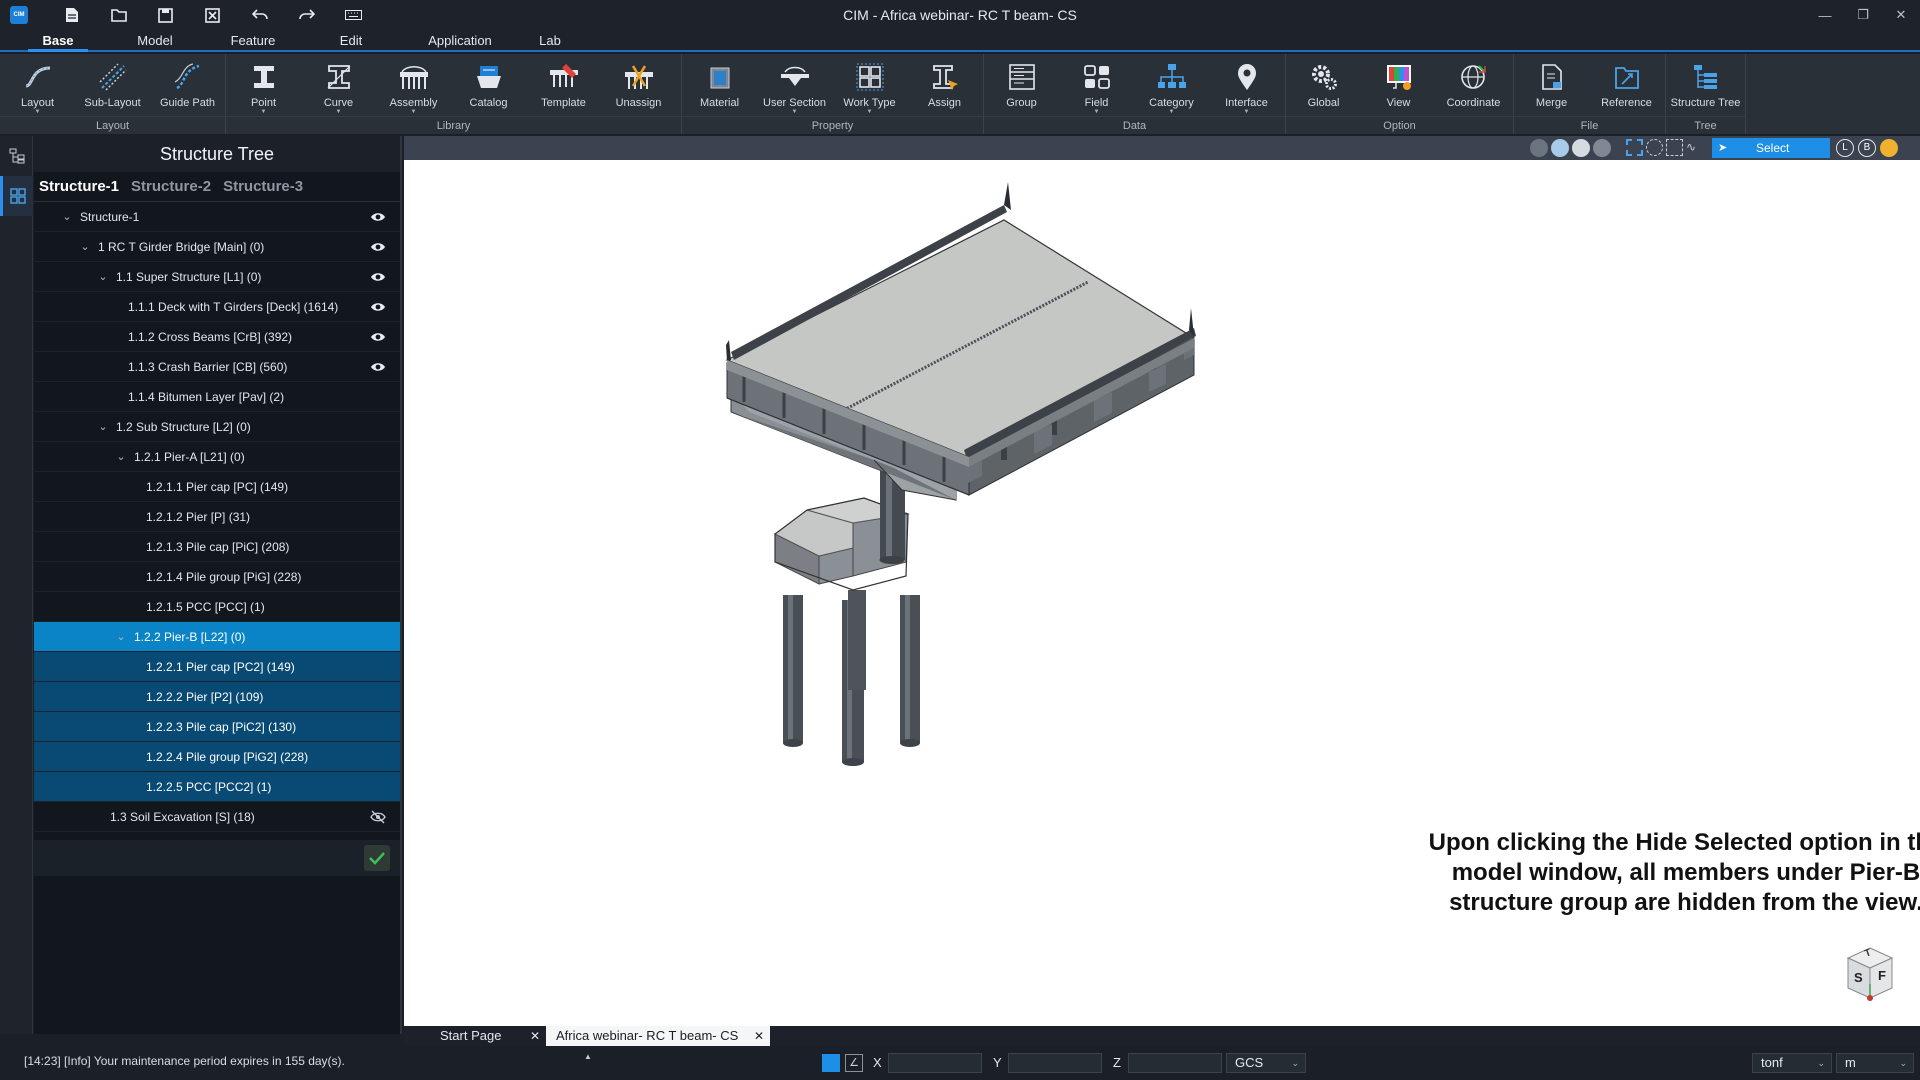 The width and height of the screenshot is (1920, 1080). Describe the element at coordinates (1171, 85) in the screenshot. I see `category-button: Category ▼` at that location.